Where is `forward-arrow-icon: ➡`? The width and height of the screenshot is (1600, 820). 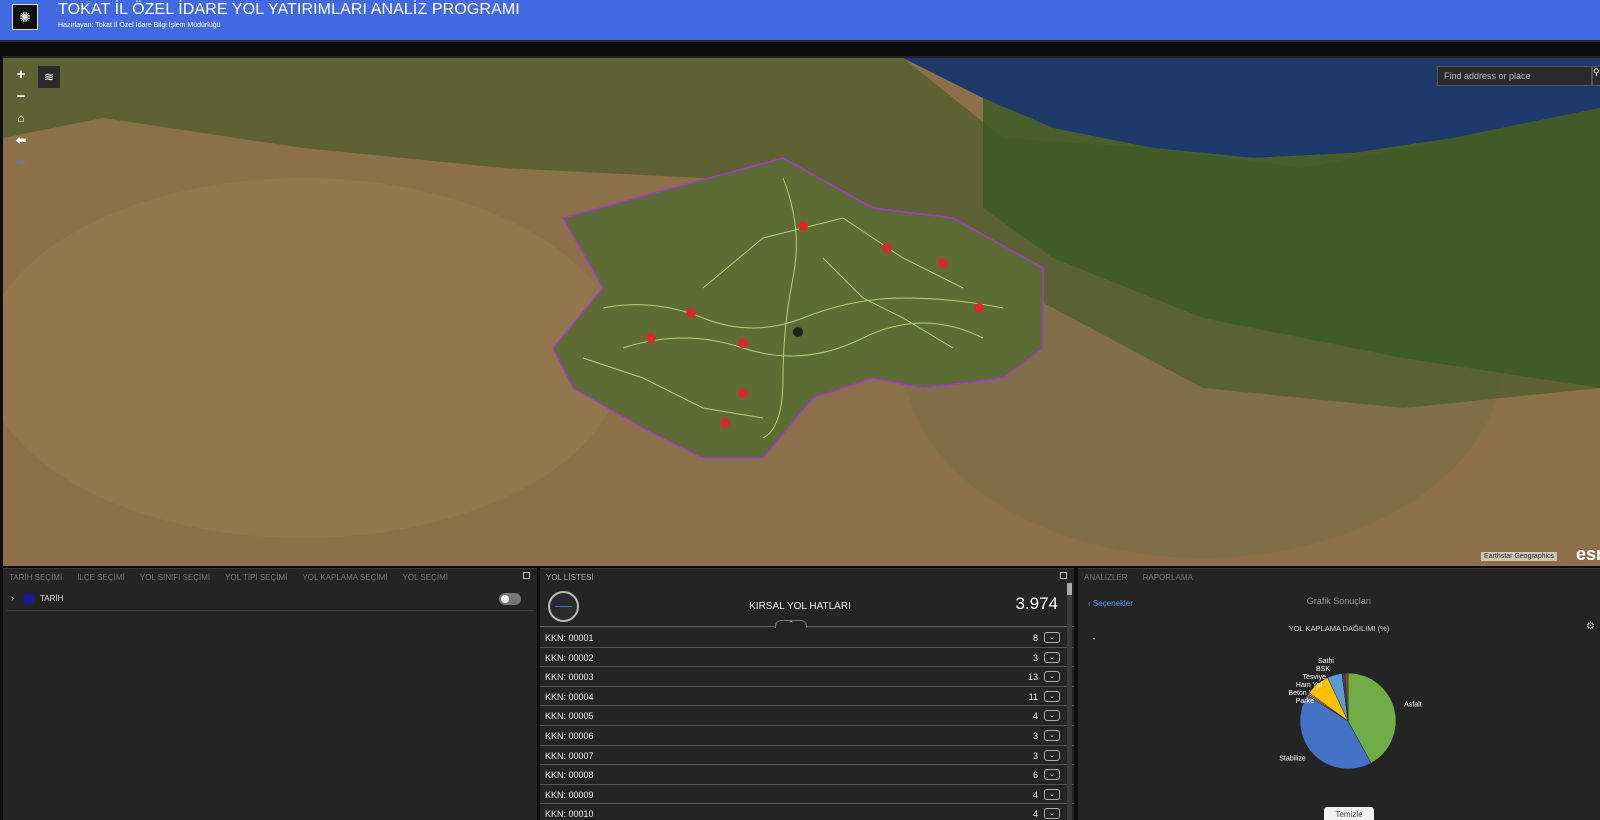 forward-arrow-icon: ➡ is located at coordinates (21, 162).